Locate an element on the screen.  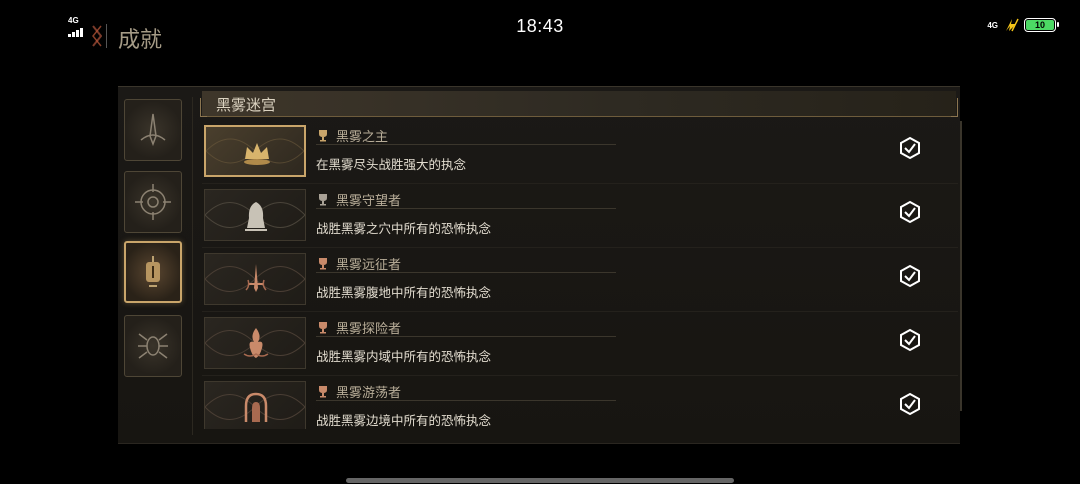
title-row: 黑雾之主 is located at coordinates (466, 135).